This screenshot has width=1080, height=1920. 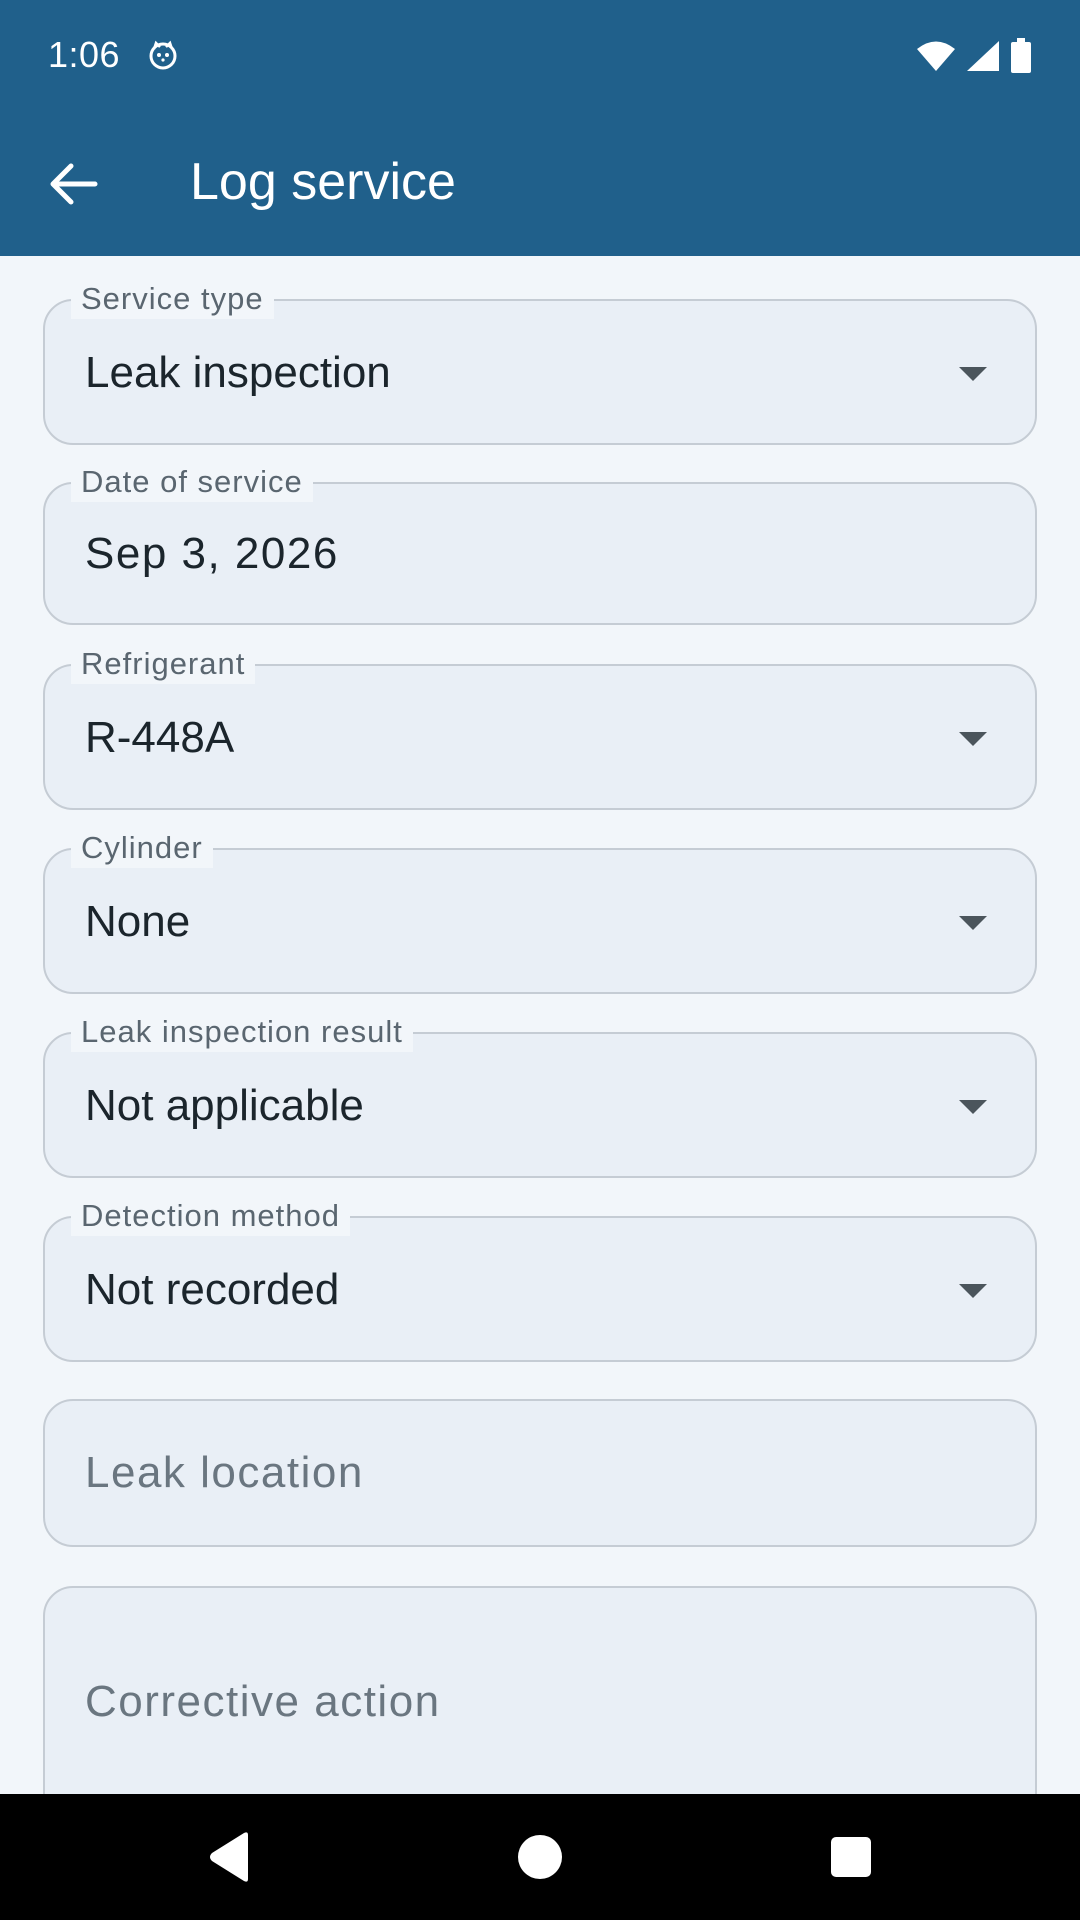 I want to click on home-circle-icon, so click(x=540, y=1857).